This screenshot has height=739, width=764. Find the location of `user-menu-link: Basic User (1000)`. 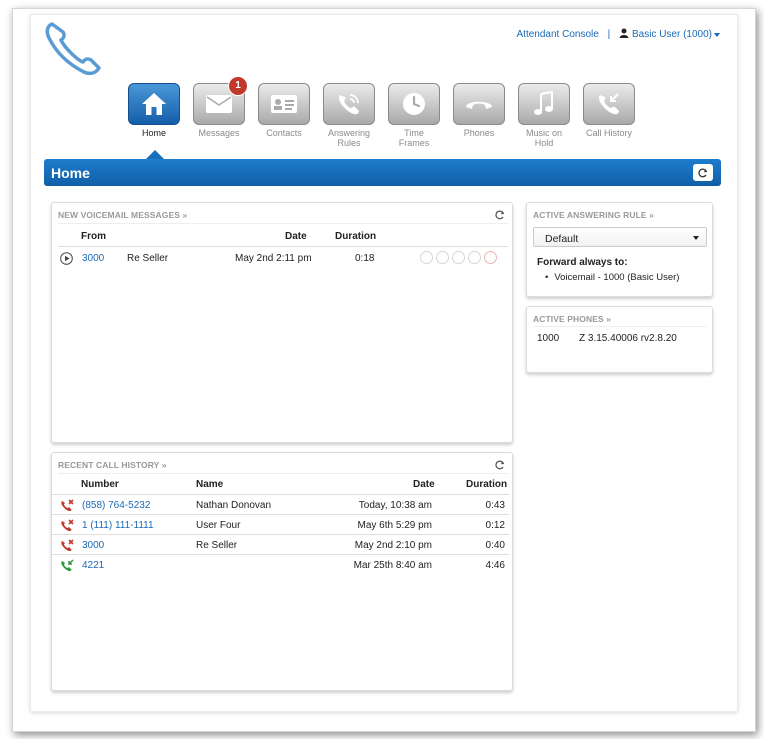

user-menu-link: Basic User (1000) is located at coordinates (672, 34).